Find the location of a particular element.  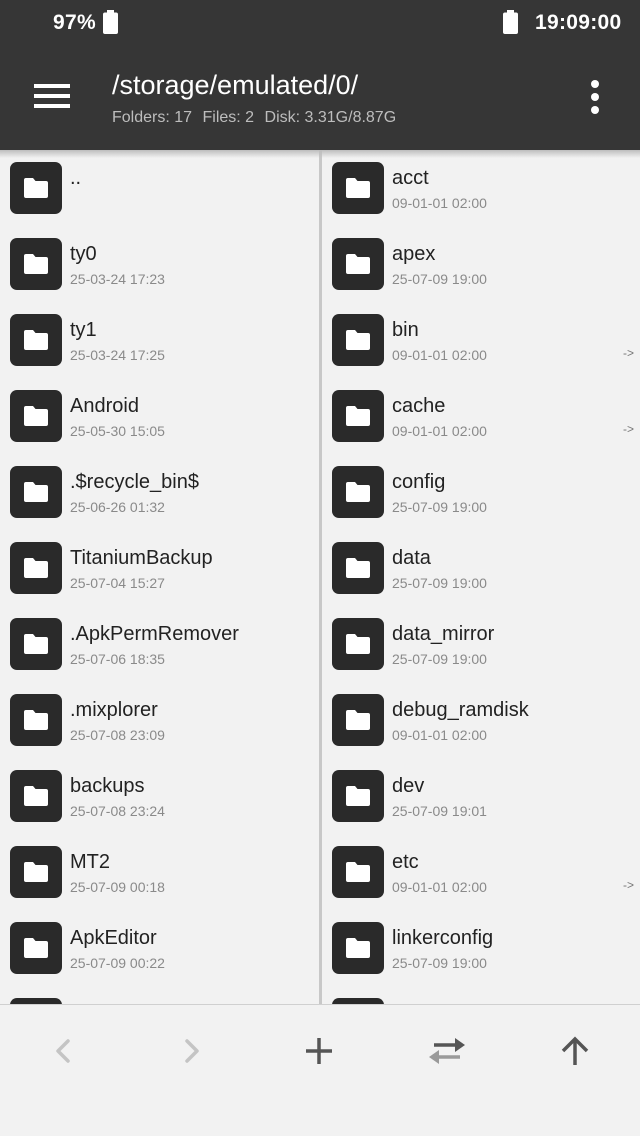

list-item: debug_ramdisk 09-01-01 02:00 is located at coordinates (481, 720).